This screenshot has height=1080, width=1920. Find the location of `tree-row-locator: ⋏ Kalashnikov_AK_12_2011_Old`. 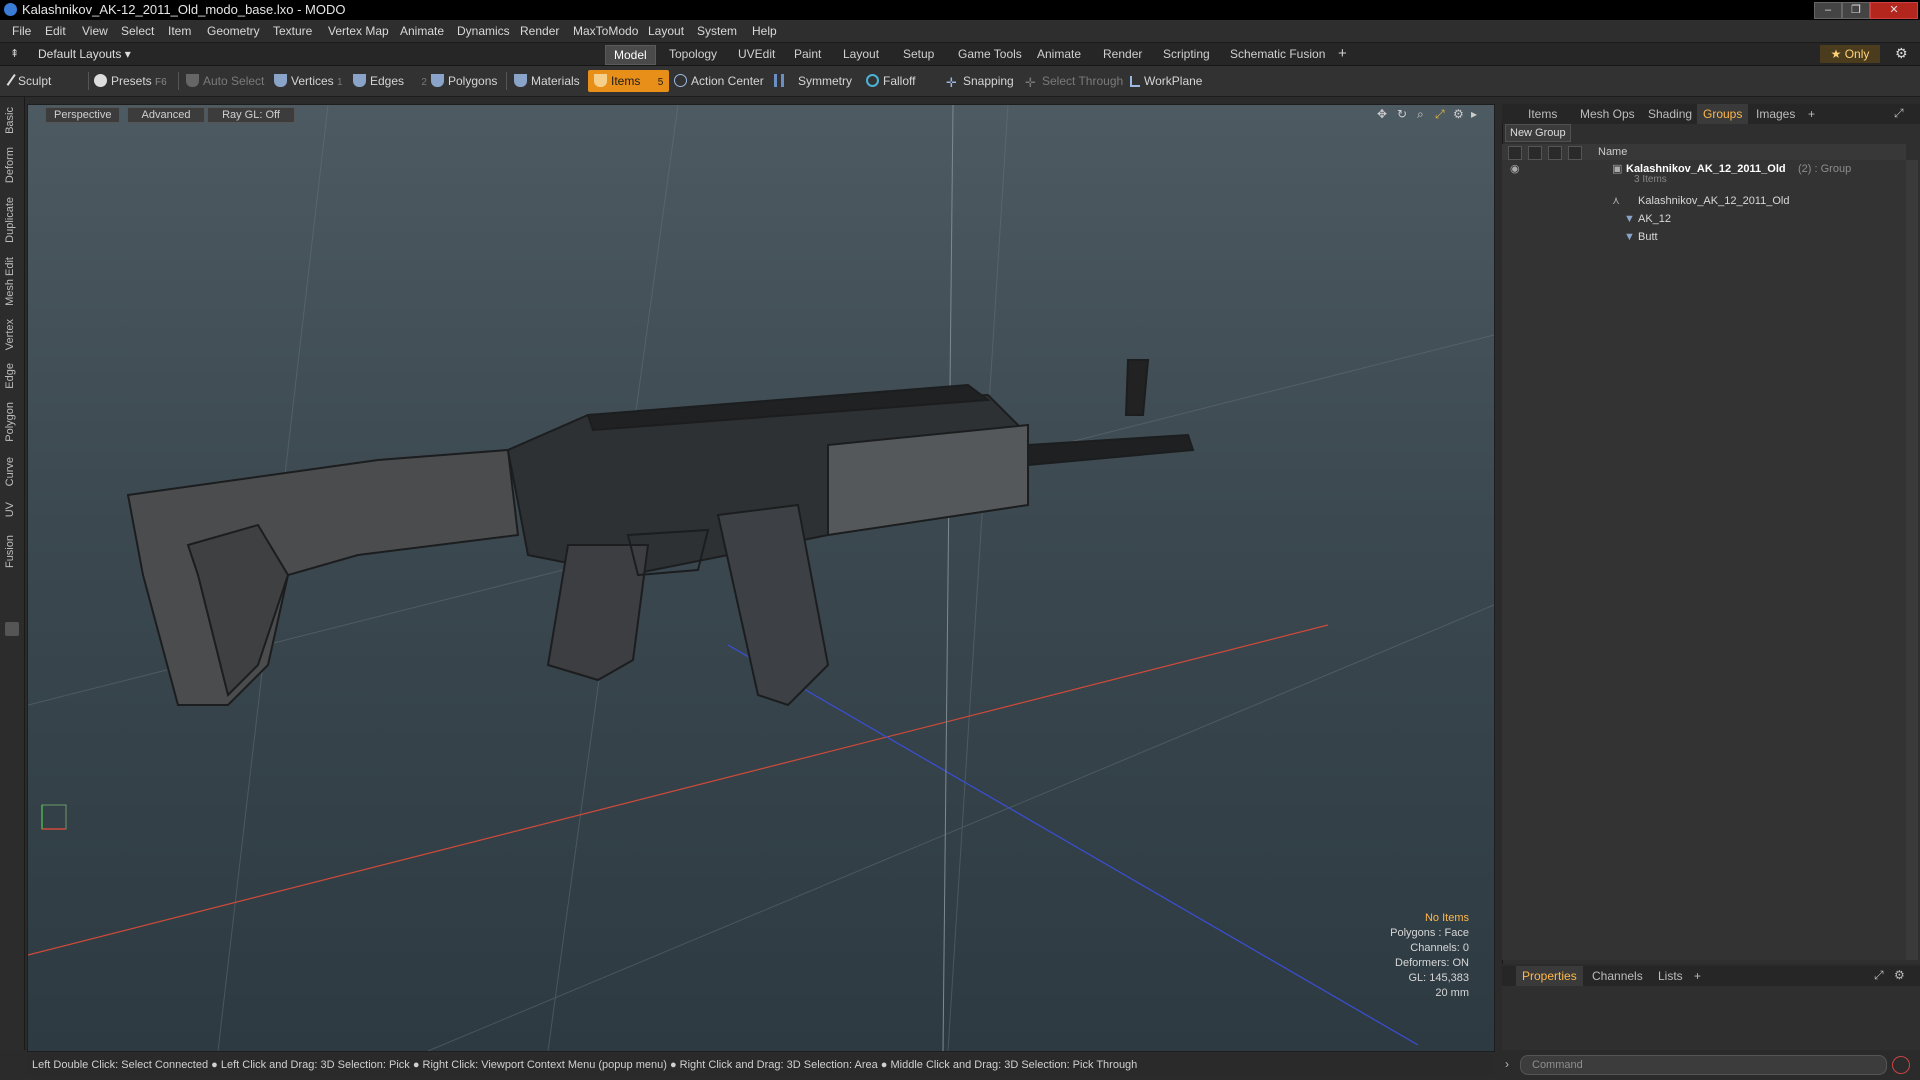

tree-row-locator: ⋏ Kalashnikov_AK_12_2011_Old is located at coordinates (1704, 201).